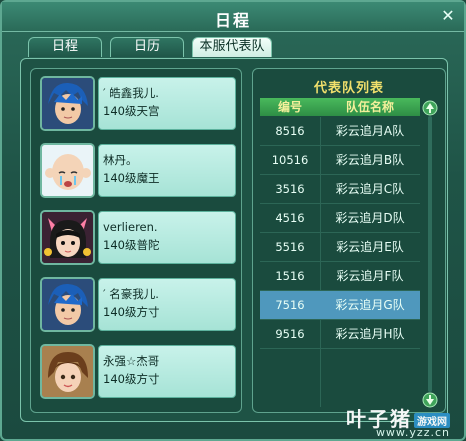 The height and width of the screenshot is (441, 466). Describe the element at coordinates (290, 305) in the screenshot. I see `team-id: 7516` at that location.